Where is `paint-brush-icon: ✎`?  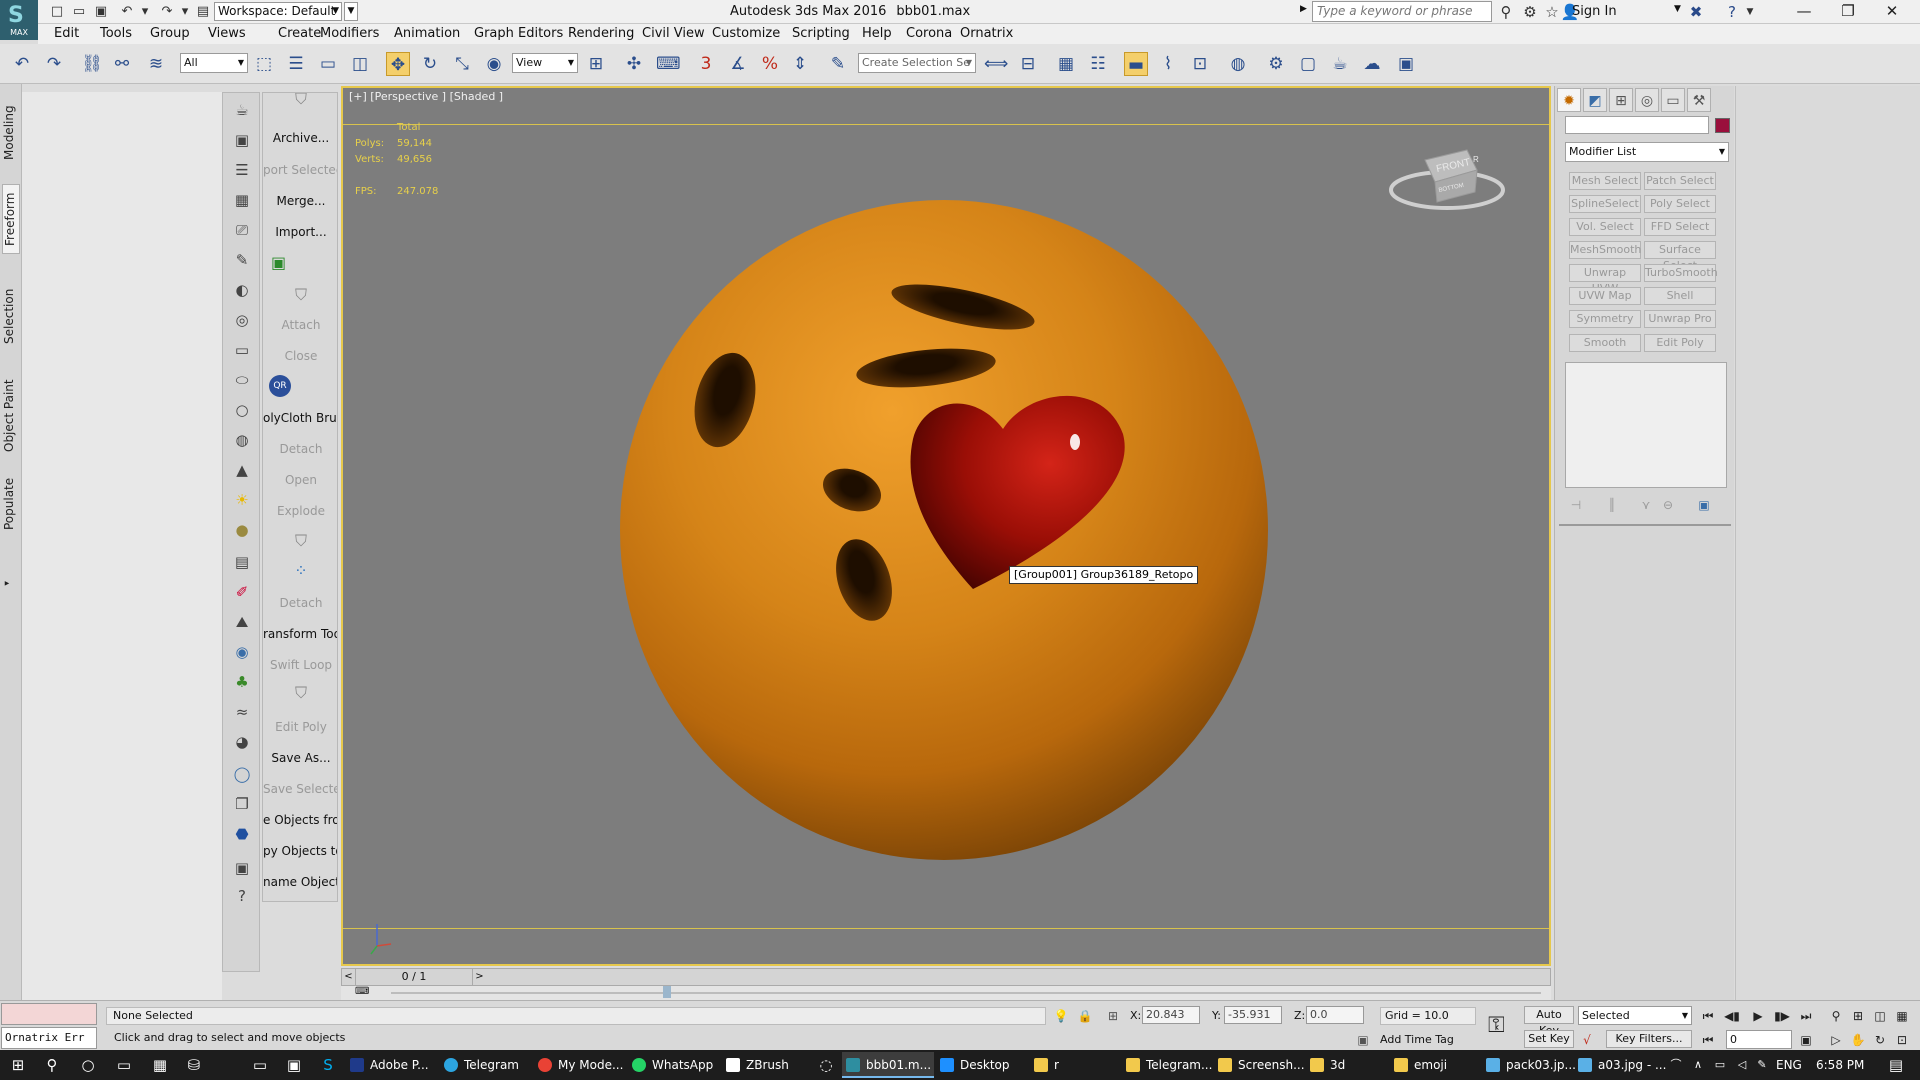 paint-brush-icon: ✎ is located at coordinates (242, 260).